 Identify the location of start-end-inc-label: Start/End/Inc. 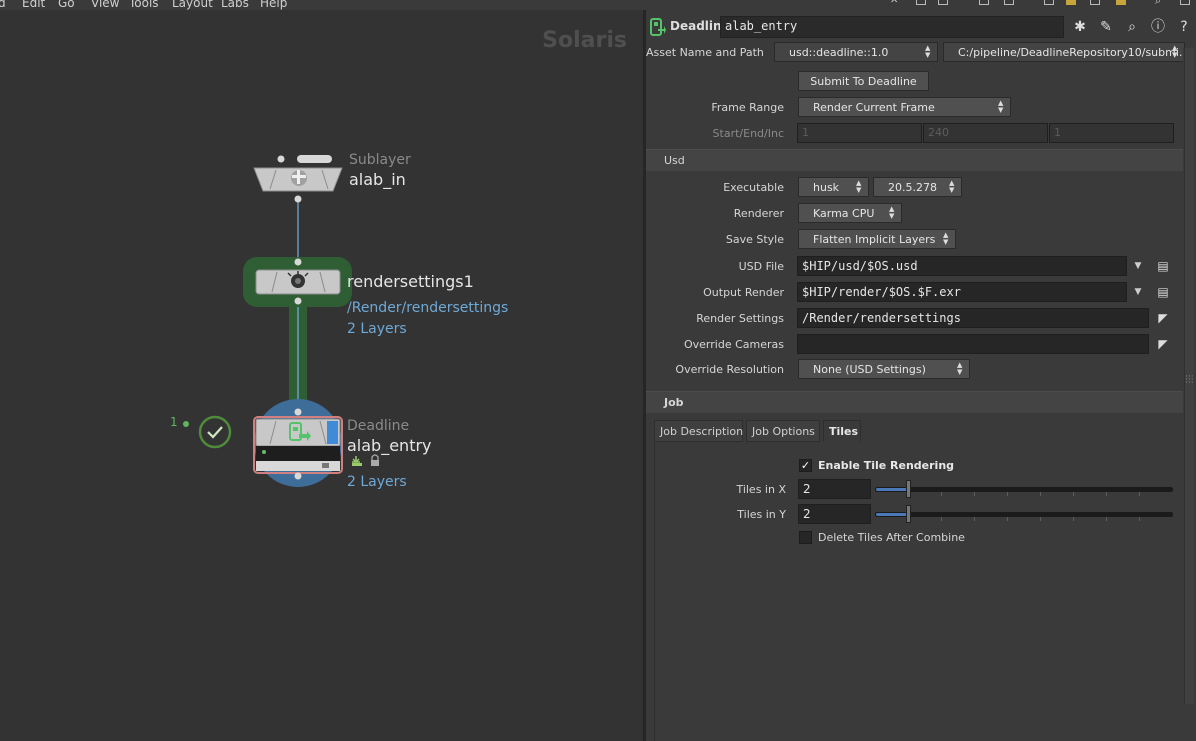
(748, 133).